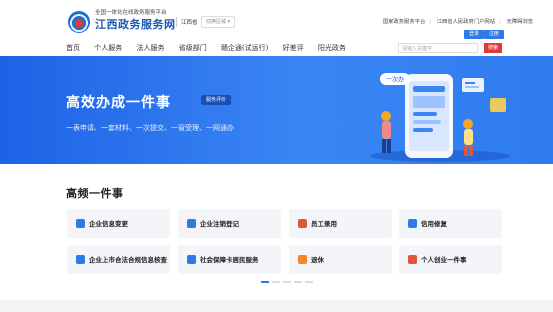 The image size is (553, 312). I want to click on service-card-1: 企业注销登记, so click(229, 223).